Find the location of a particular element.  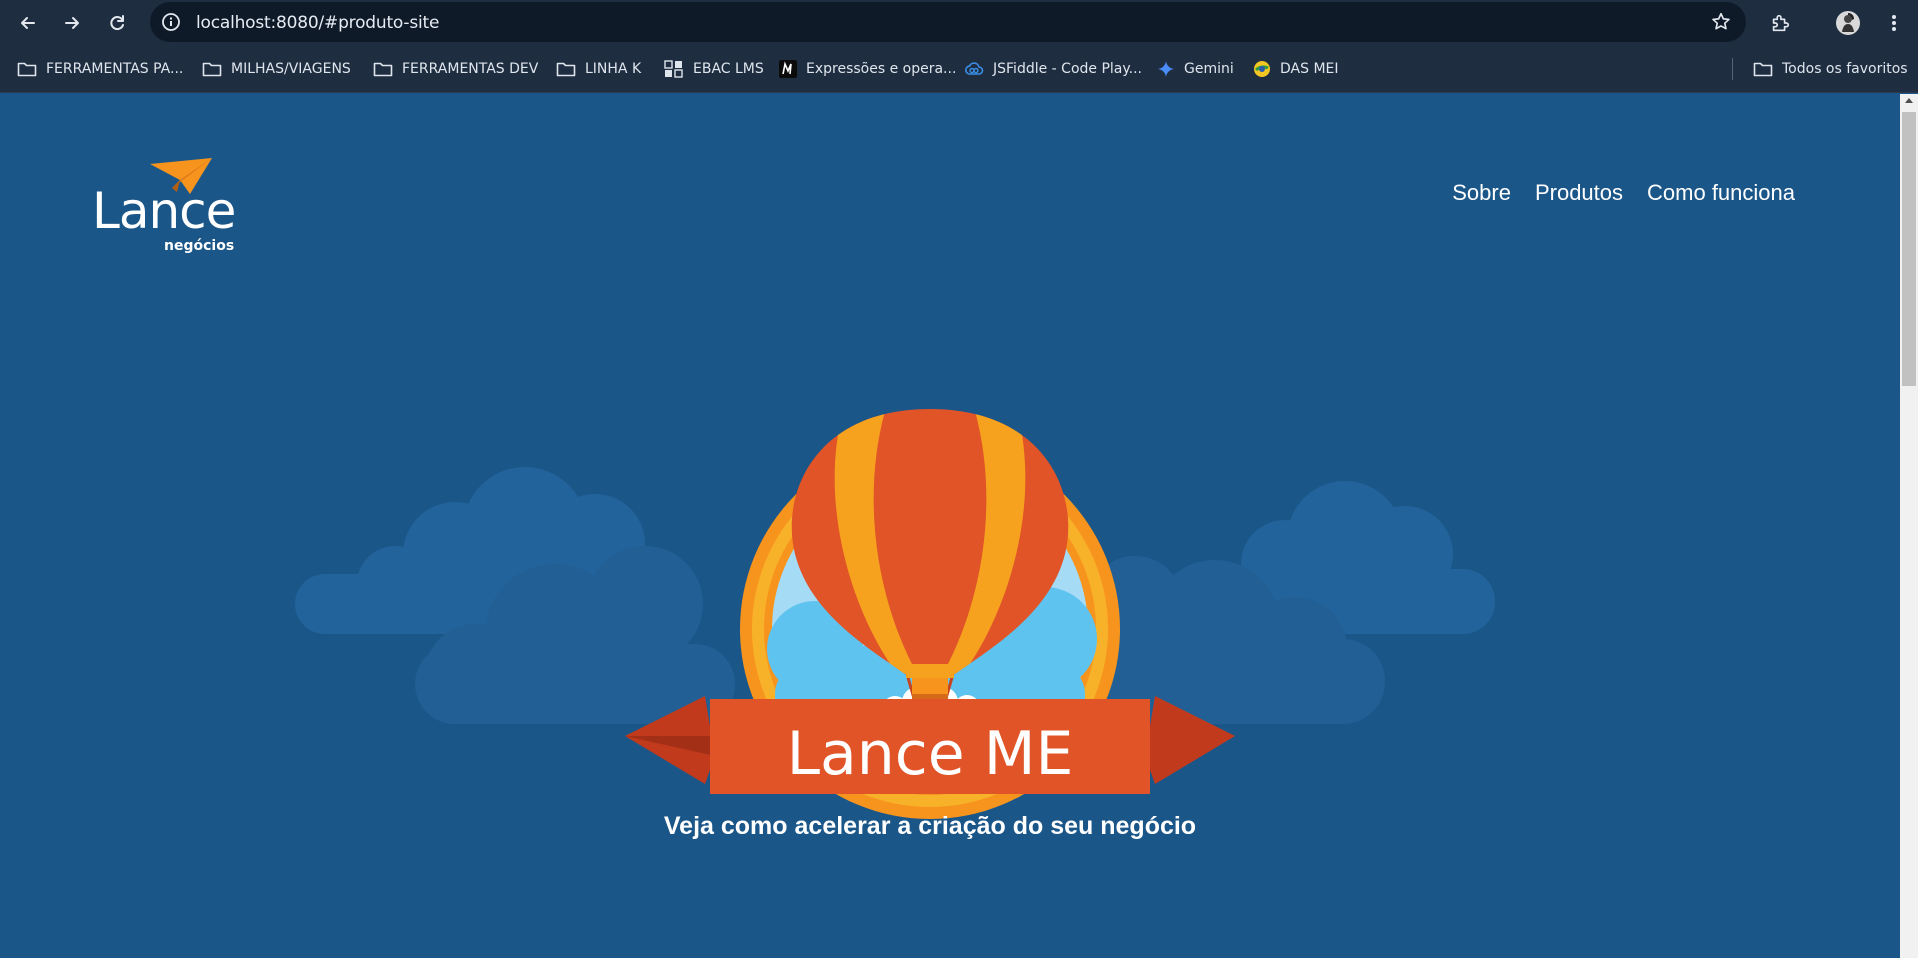

site-info-icon is located at coordinates (171, 22).